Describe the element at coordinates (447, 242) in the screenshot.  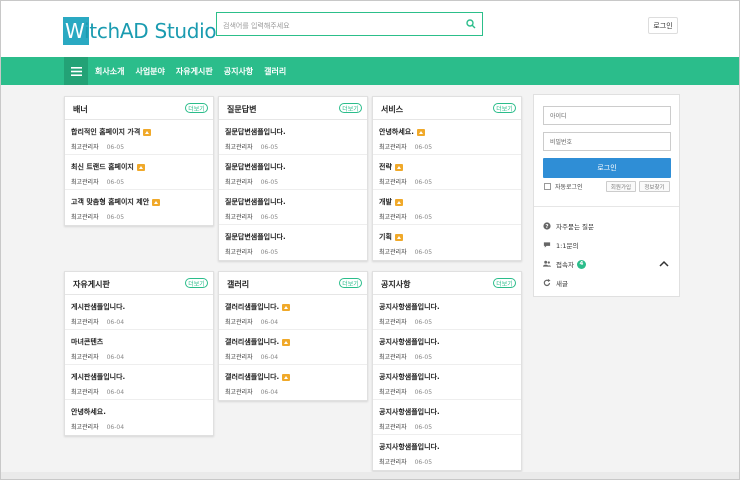
I see `list-item: 기획 최고관리자 06-05` at that location.